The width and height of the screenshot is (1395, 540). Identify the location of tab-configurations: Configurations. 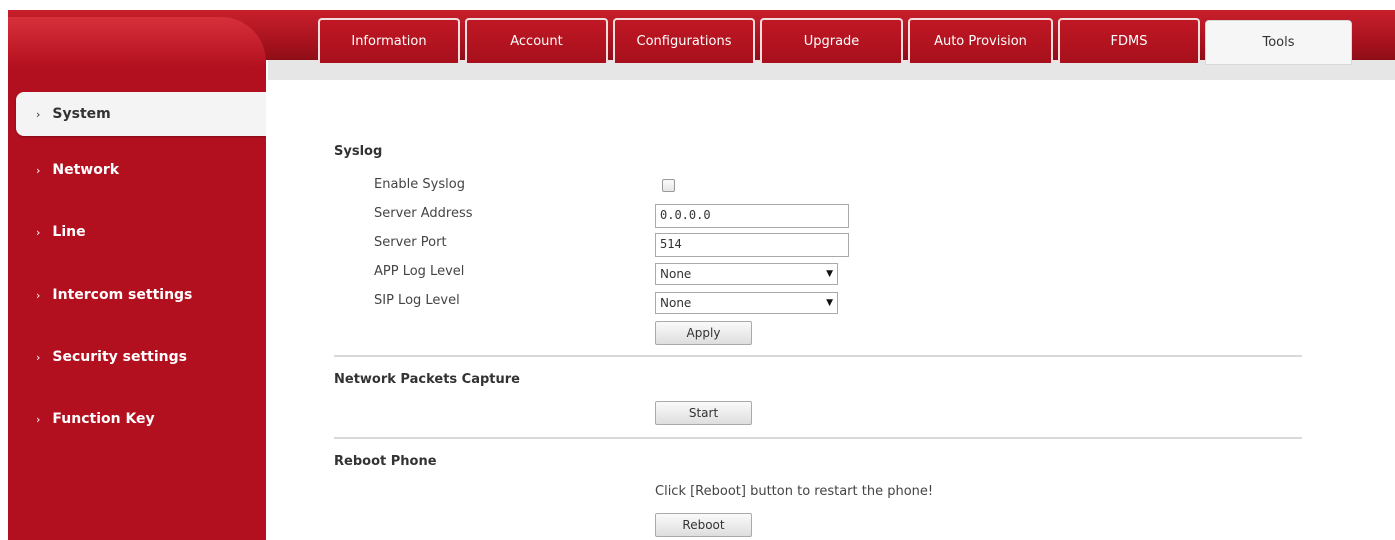
(684, 40).